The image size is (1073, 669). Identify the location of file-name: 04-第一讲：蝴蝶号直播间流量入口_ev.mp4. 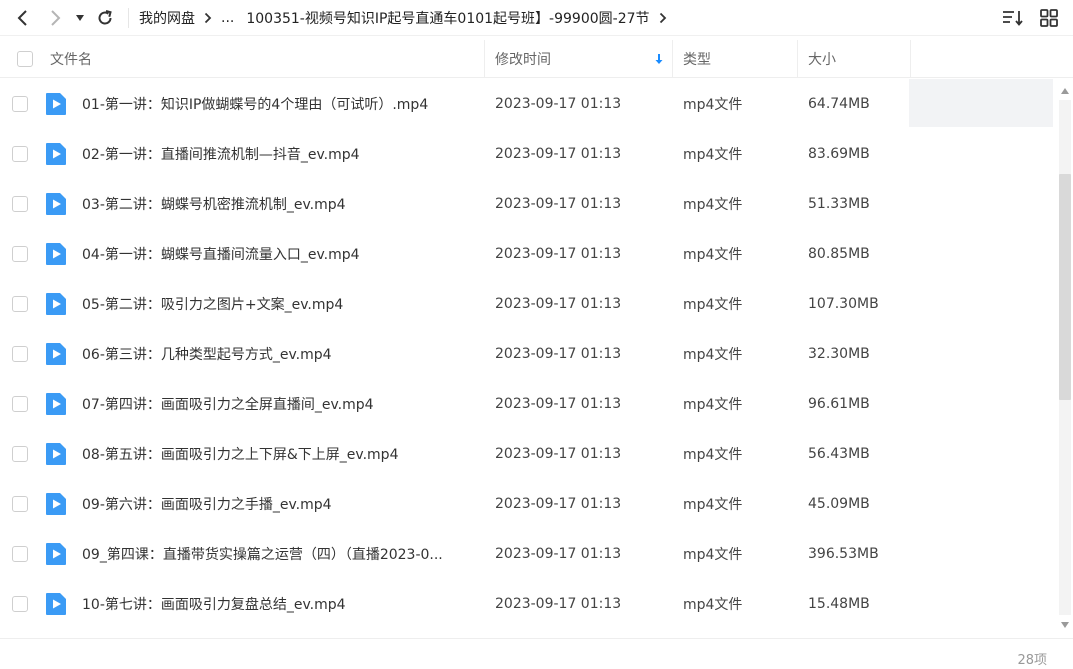
(221, 254).